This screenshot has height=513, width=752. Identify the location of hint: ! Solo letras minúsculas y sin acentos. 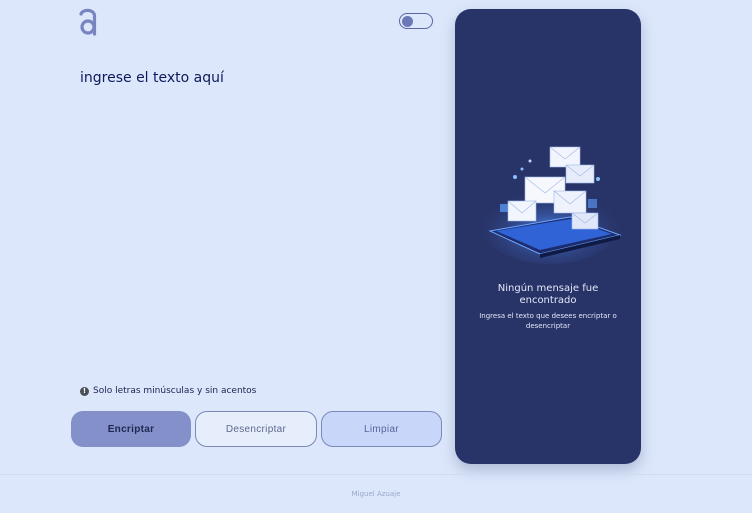
(168, 391).